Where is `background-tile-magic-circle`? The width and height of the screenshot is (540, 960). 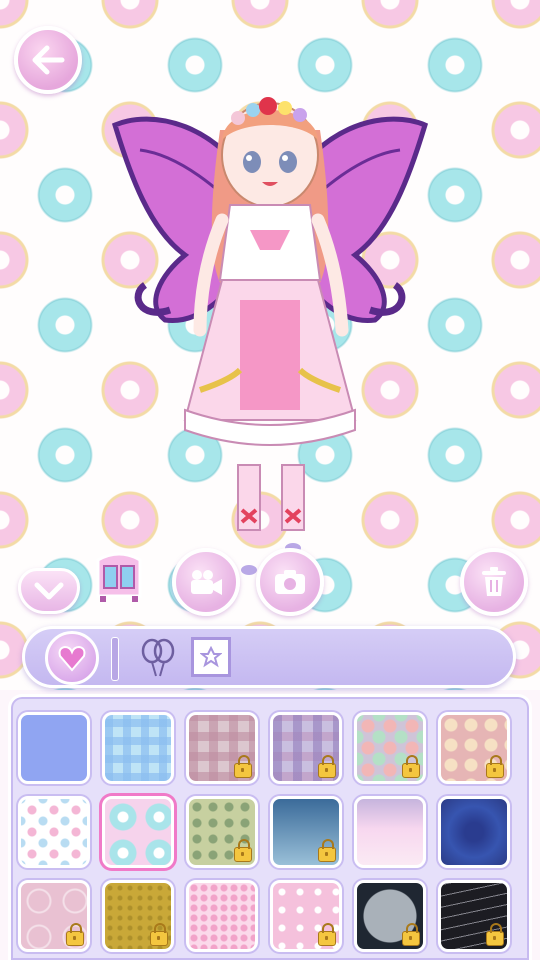
background-tile-magic-circle is located at coordinates (474, 832).